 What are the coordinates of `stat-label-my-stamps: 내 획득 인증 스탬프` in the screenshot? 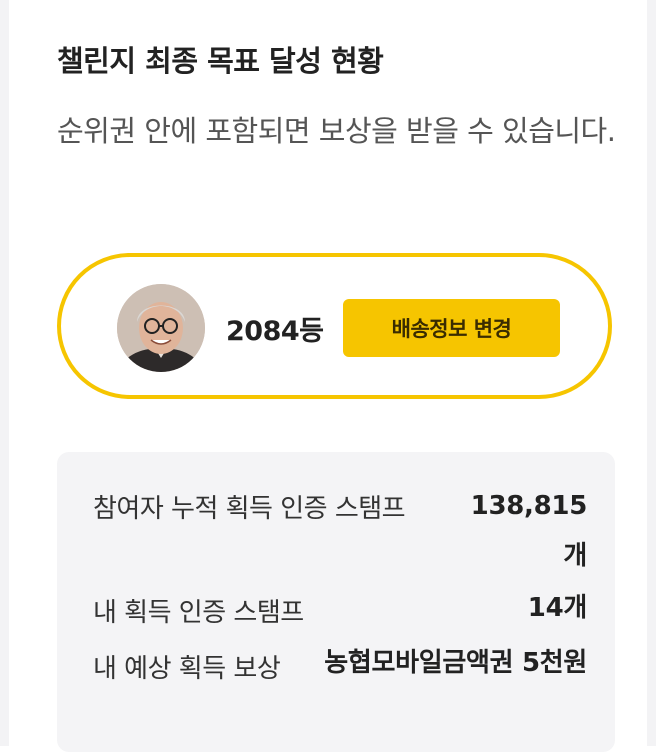 It's located at (198, 613).